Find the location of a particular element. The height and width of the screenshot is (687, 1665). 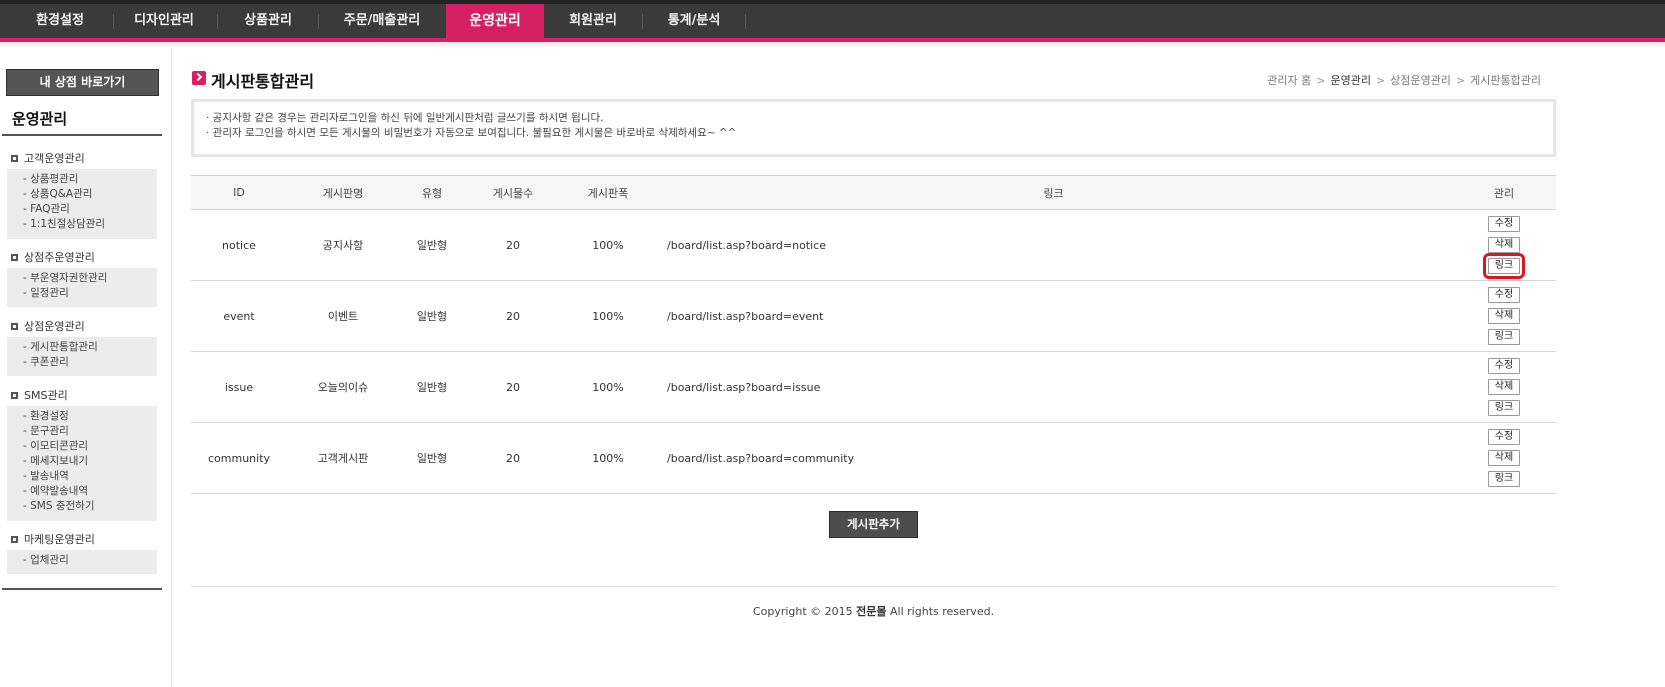

sidebar-item-reviews: - 상품평관리 is located at coordinates (82, 179).